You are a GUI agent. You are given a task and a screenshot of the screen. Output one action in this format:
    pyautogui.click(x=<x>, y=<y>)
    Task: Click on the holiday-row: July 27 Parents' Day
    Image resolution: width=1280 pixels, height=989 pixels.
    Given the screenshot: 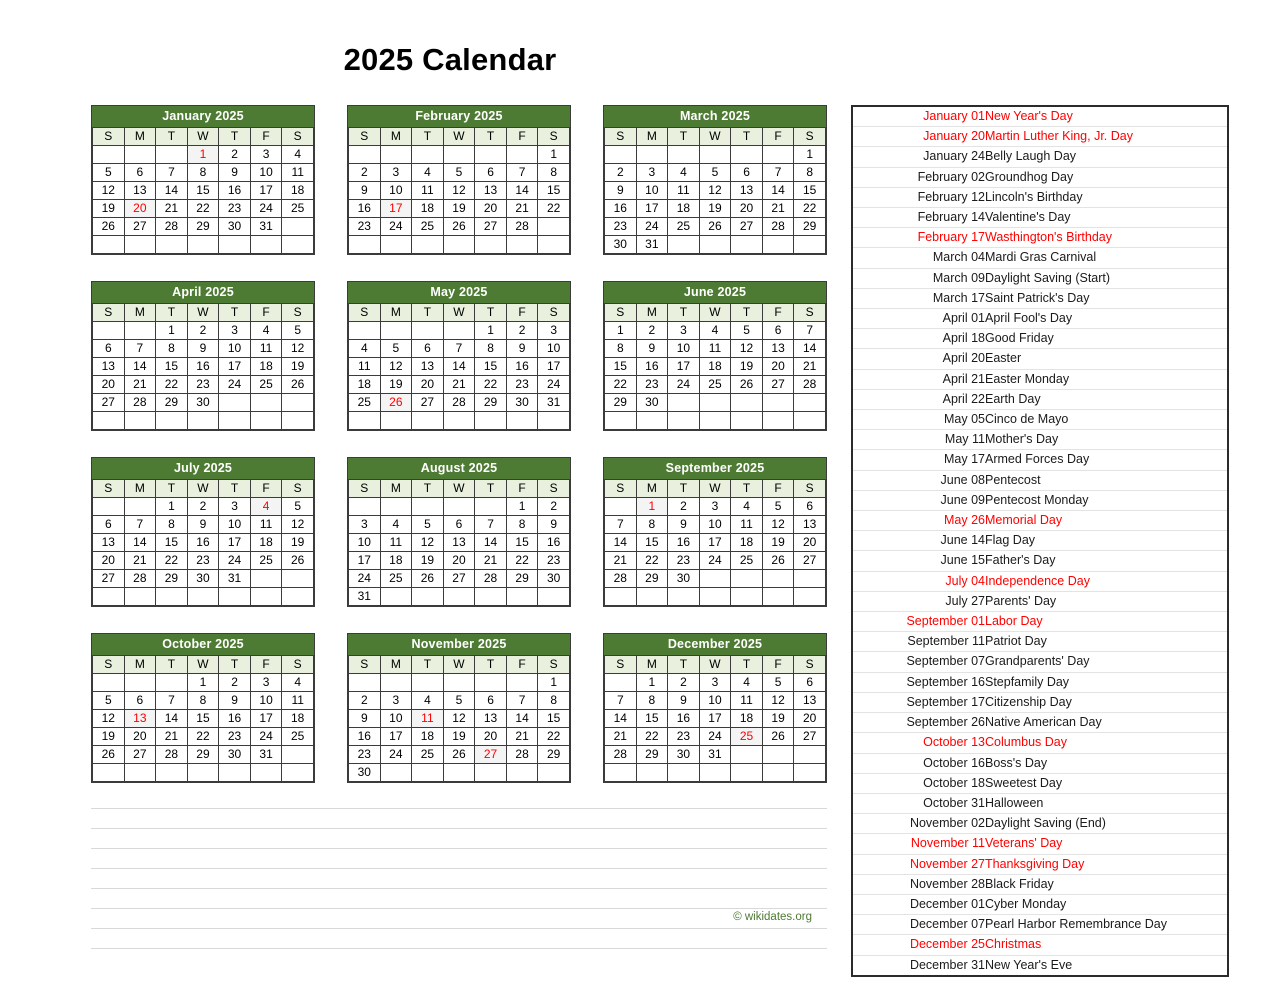 What is the action you would take?
    pyautogui.click(x=1040, y=601)
    